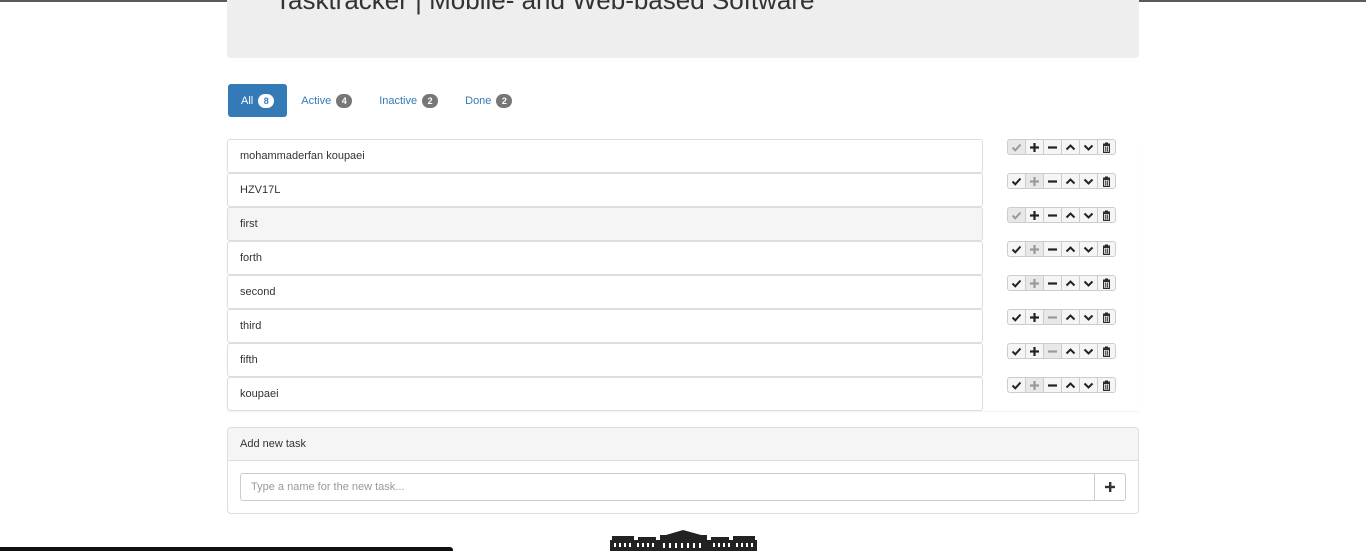  Describe the element at coordinates (605, 394) in the screenshot. I see `task-name: koupaei` at that location.